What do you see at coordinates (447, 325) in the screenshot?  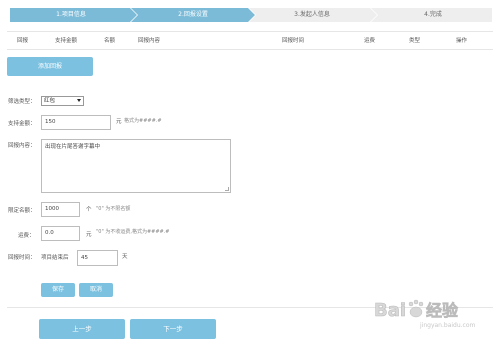 I see `svg-text: jingyan.baidu.com` at bounding box center [447, 325].